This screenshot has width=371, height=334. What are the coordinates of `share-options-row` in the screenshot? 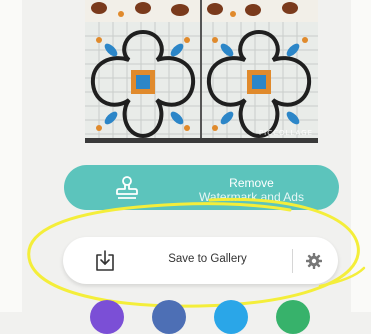 It's located at (185, 317).